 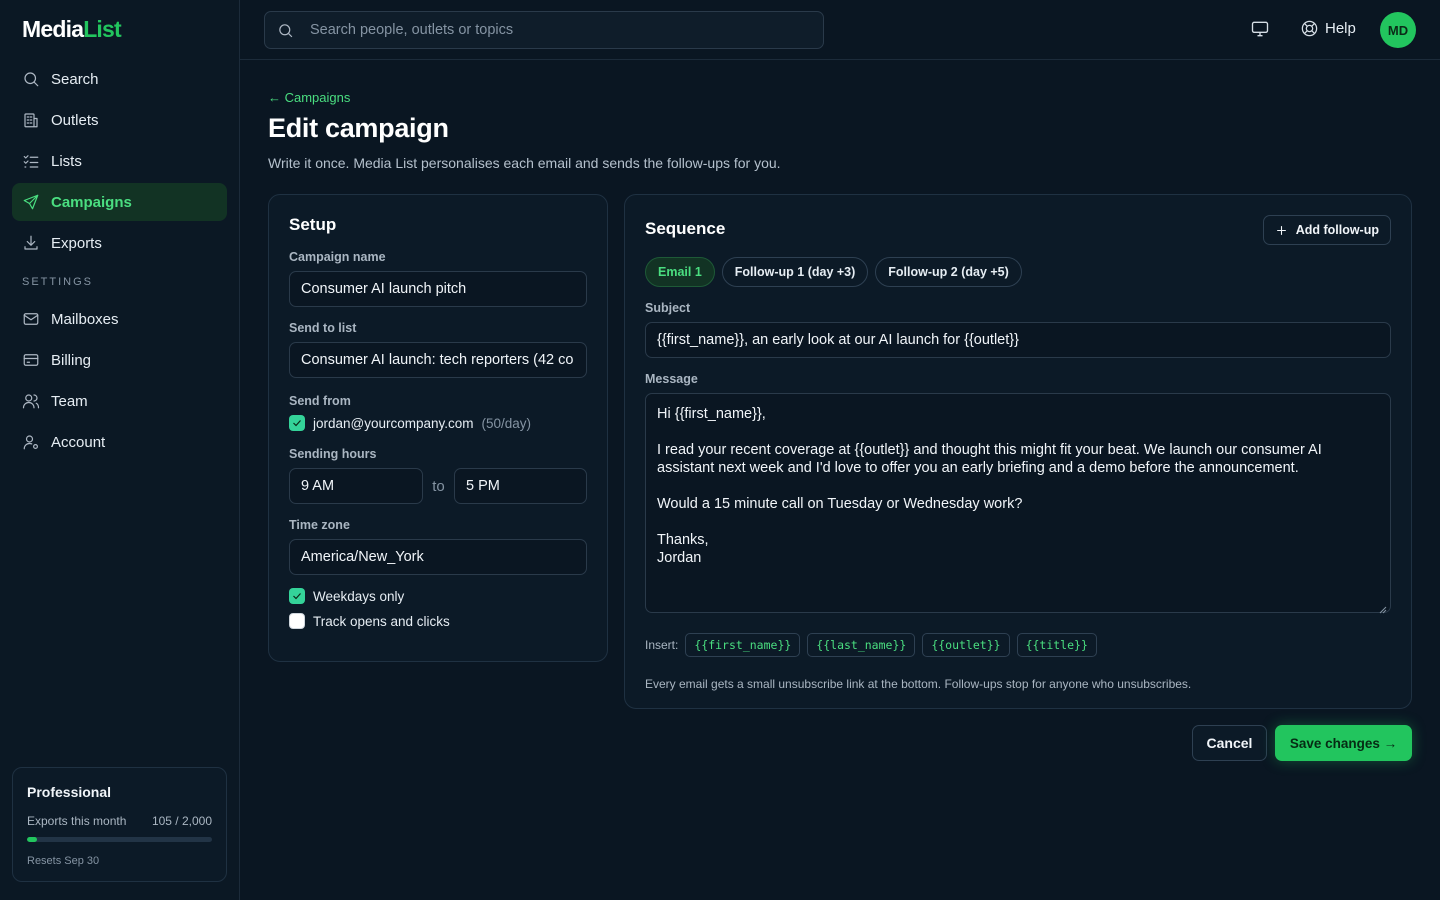 I want to click on send-from-email: jordan@yourcompany.com, so click(x=393, y=423).